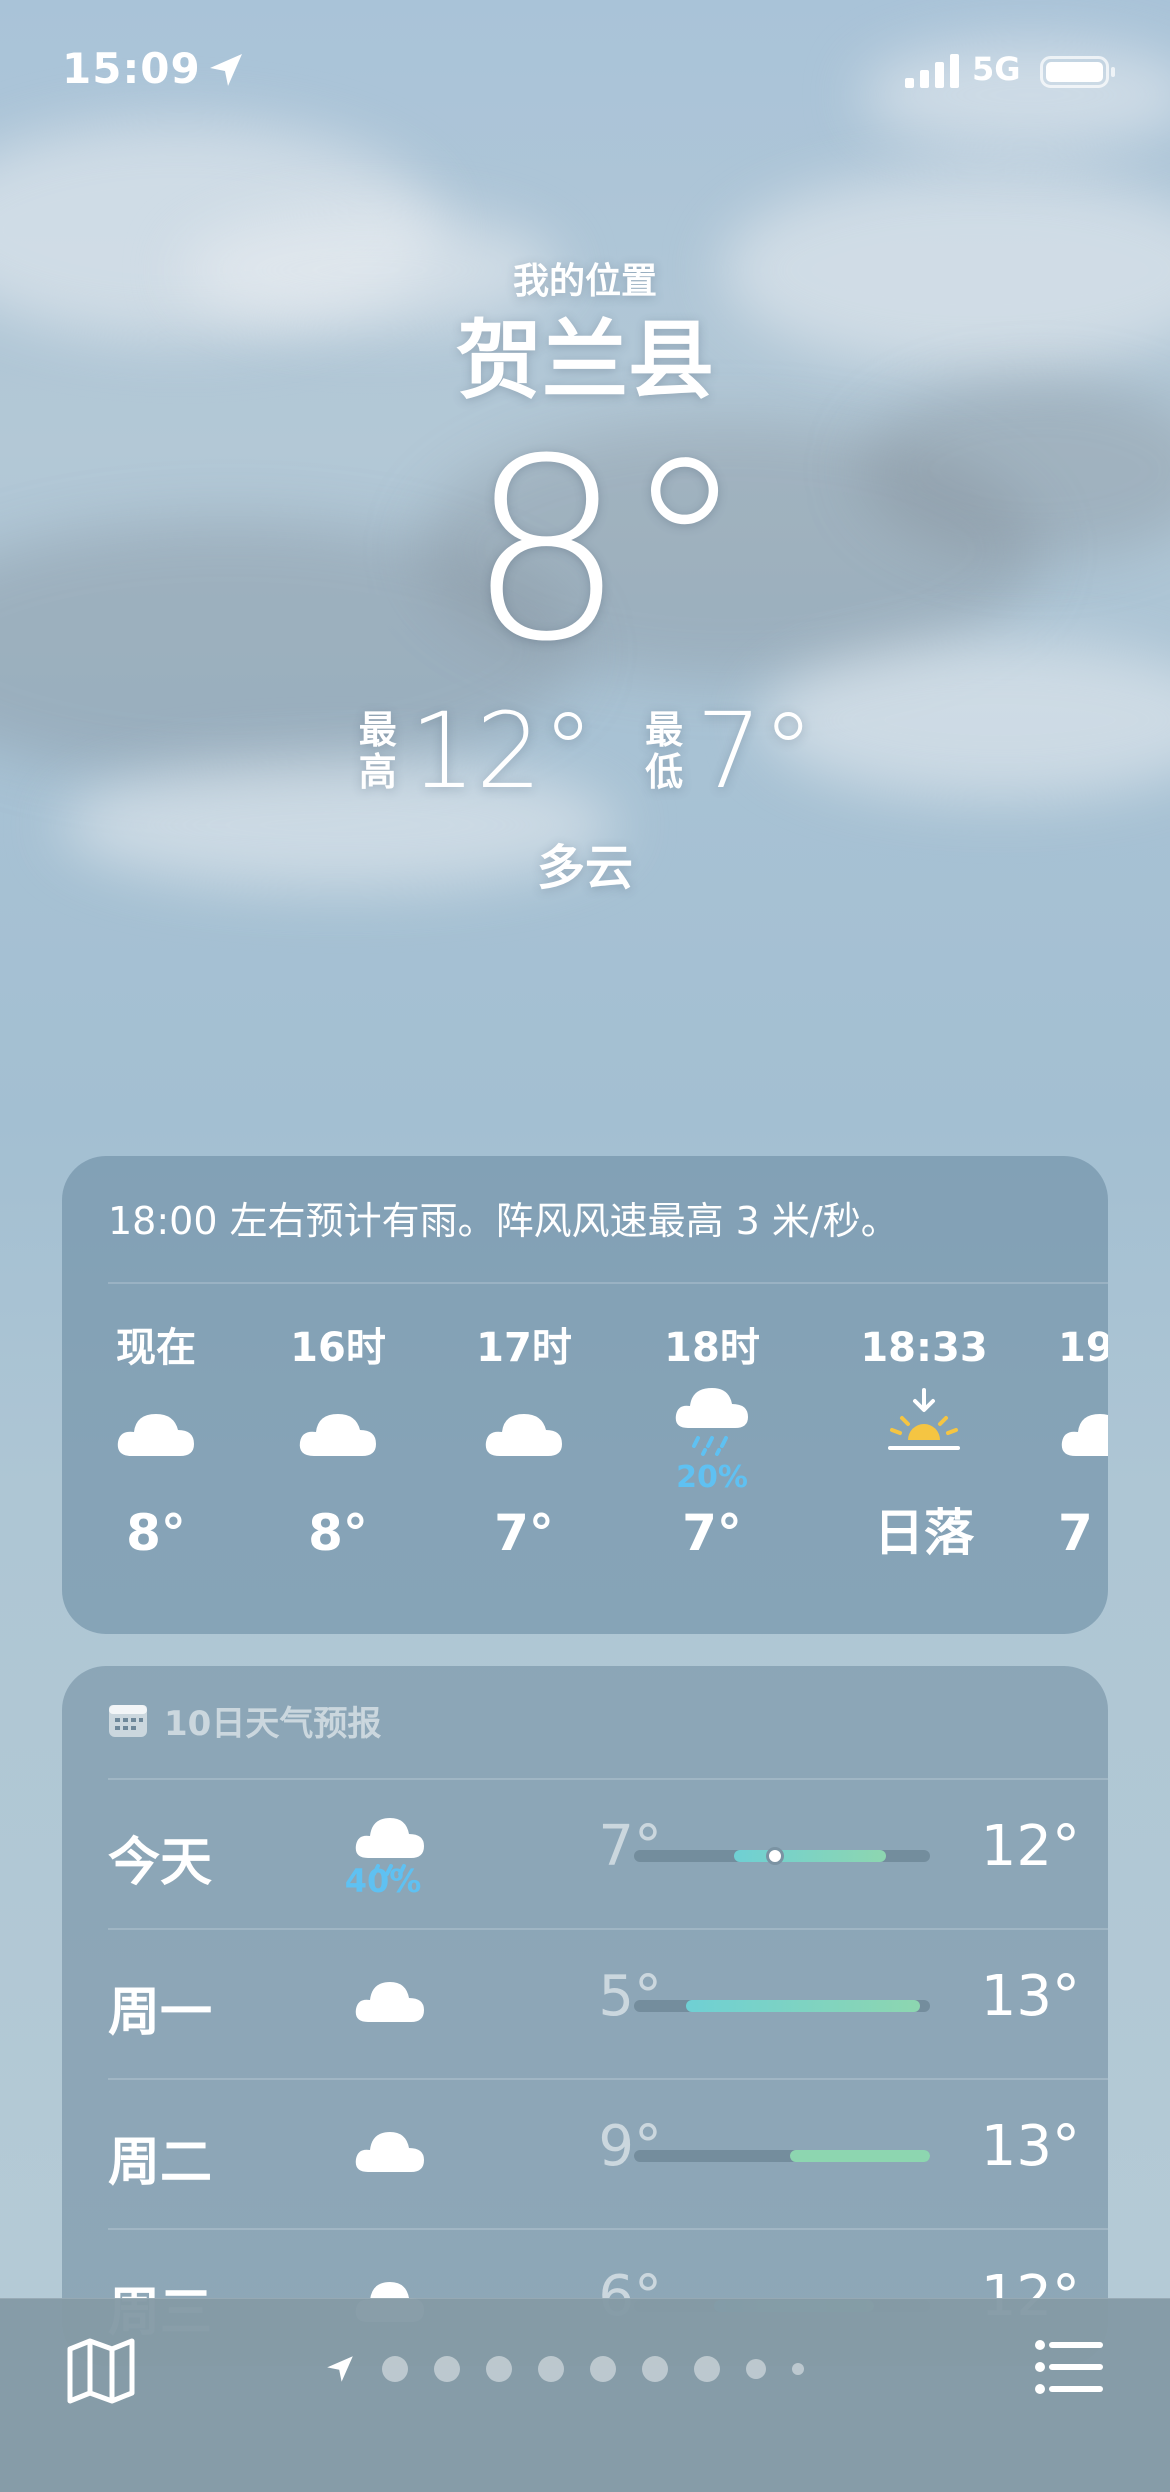  What do you see at coordinates (585, 1853) in the screenshot?
I see `day-row: 今天 40% 7° 12°` at bounding box center [585, 1853].